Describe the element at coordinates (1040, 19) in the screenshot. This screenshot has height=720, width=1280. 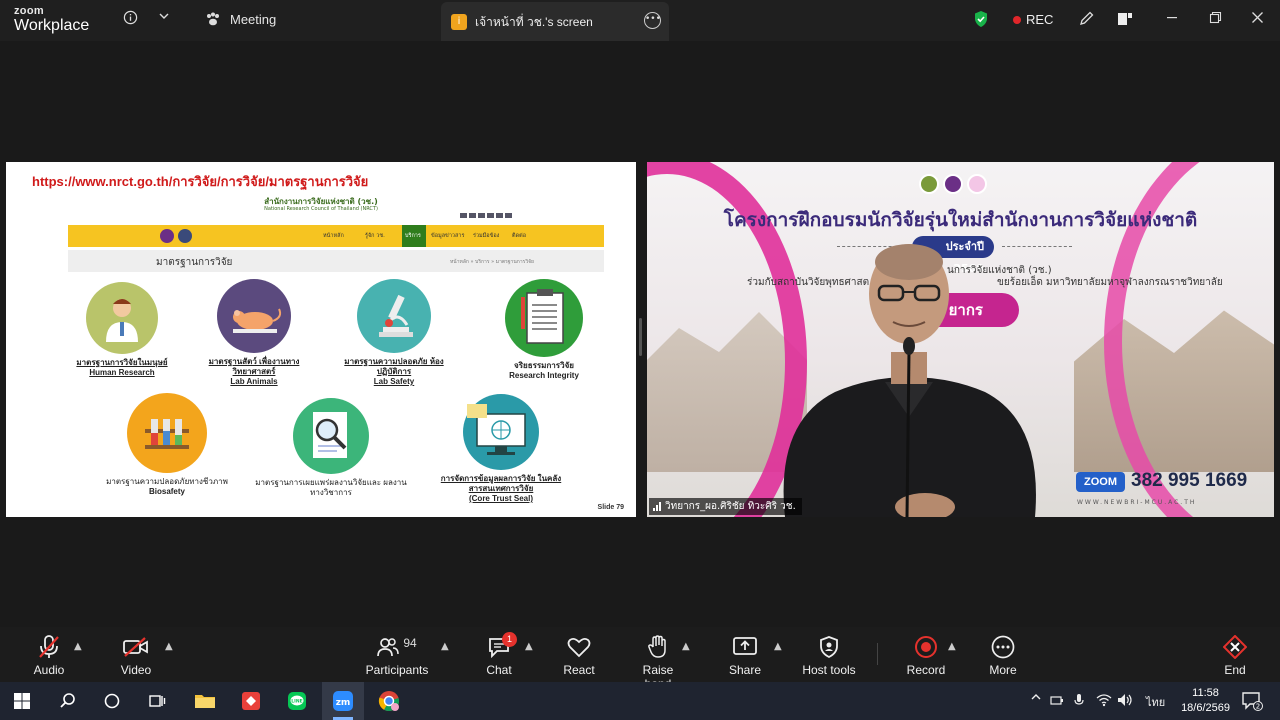
I see `rec-label: REC` at that location.